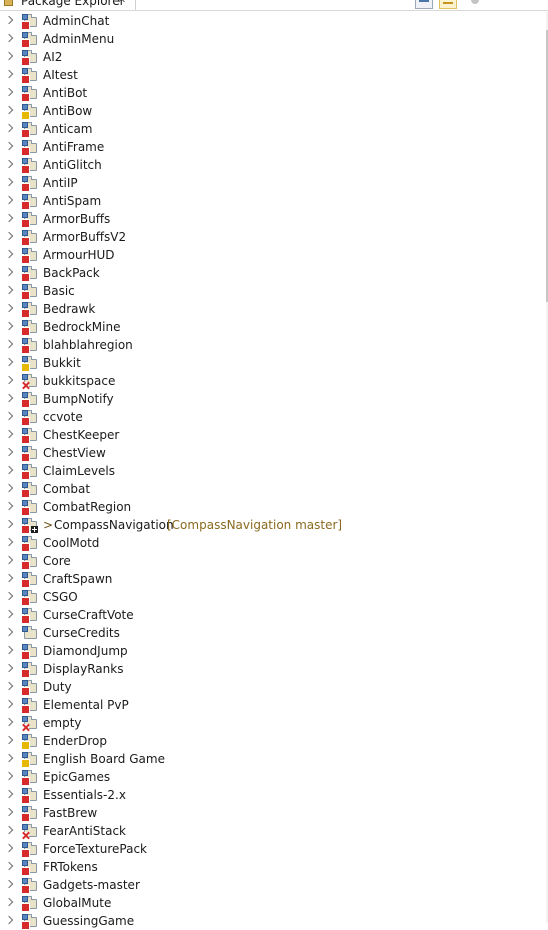  Describe the element at coordinates (273, 363) in the screenshot. I see `tree-row: Bukkit` at that location.